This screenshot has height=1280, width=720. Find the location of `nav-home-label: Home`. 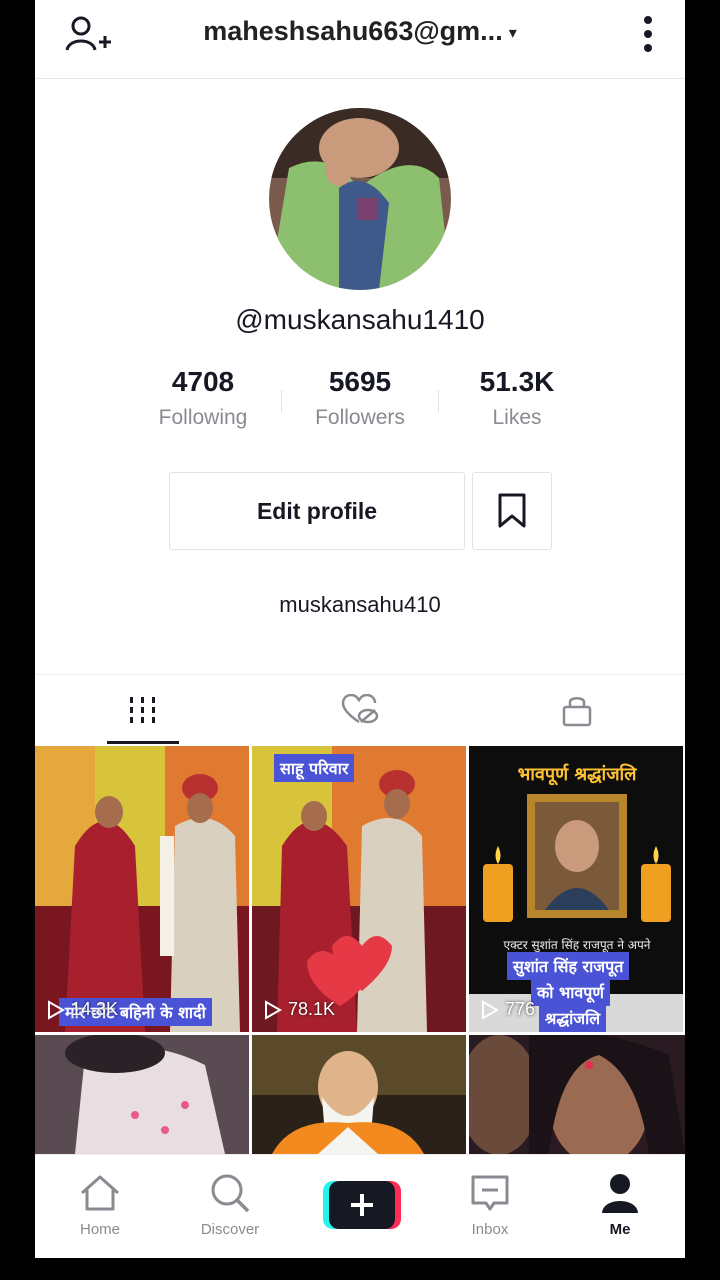

nav-home-label: Home is located at coordinates (99, 1229).